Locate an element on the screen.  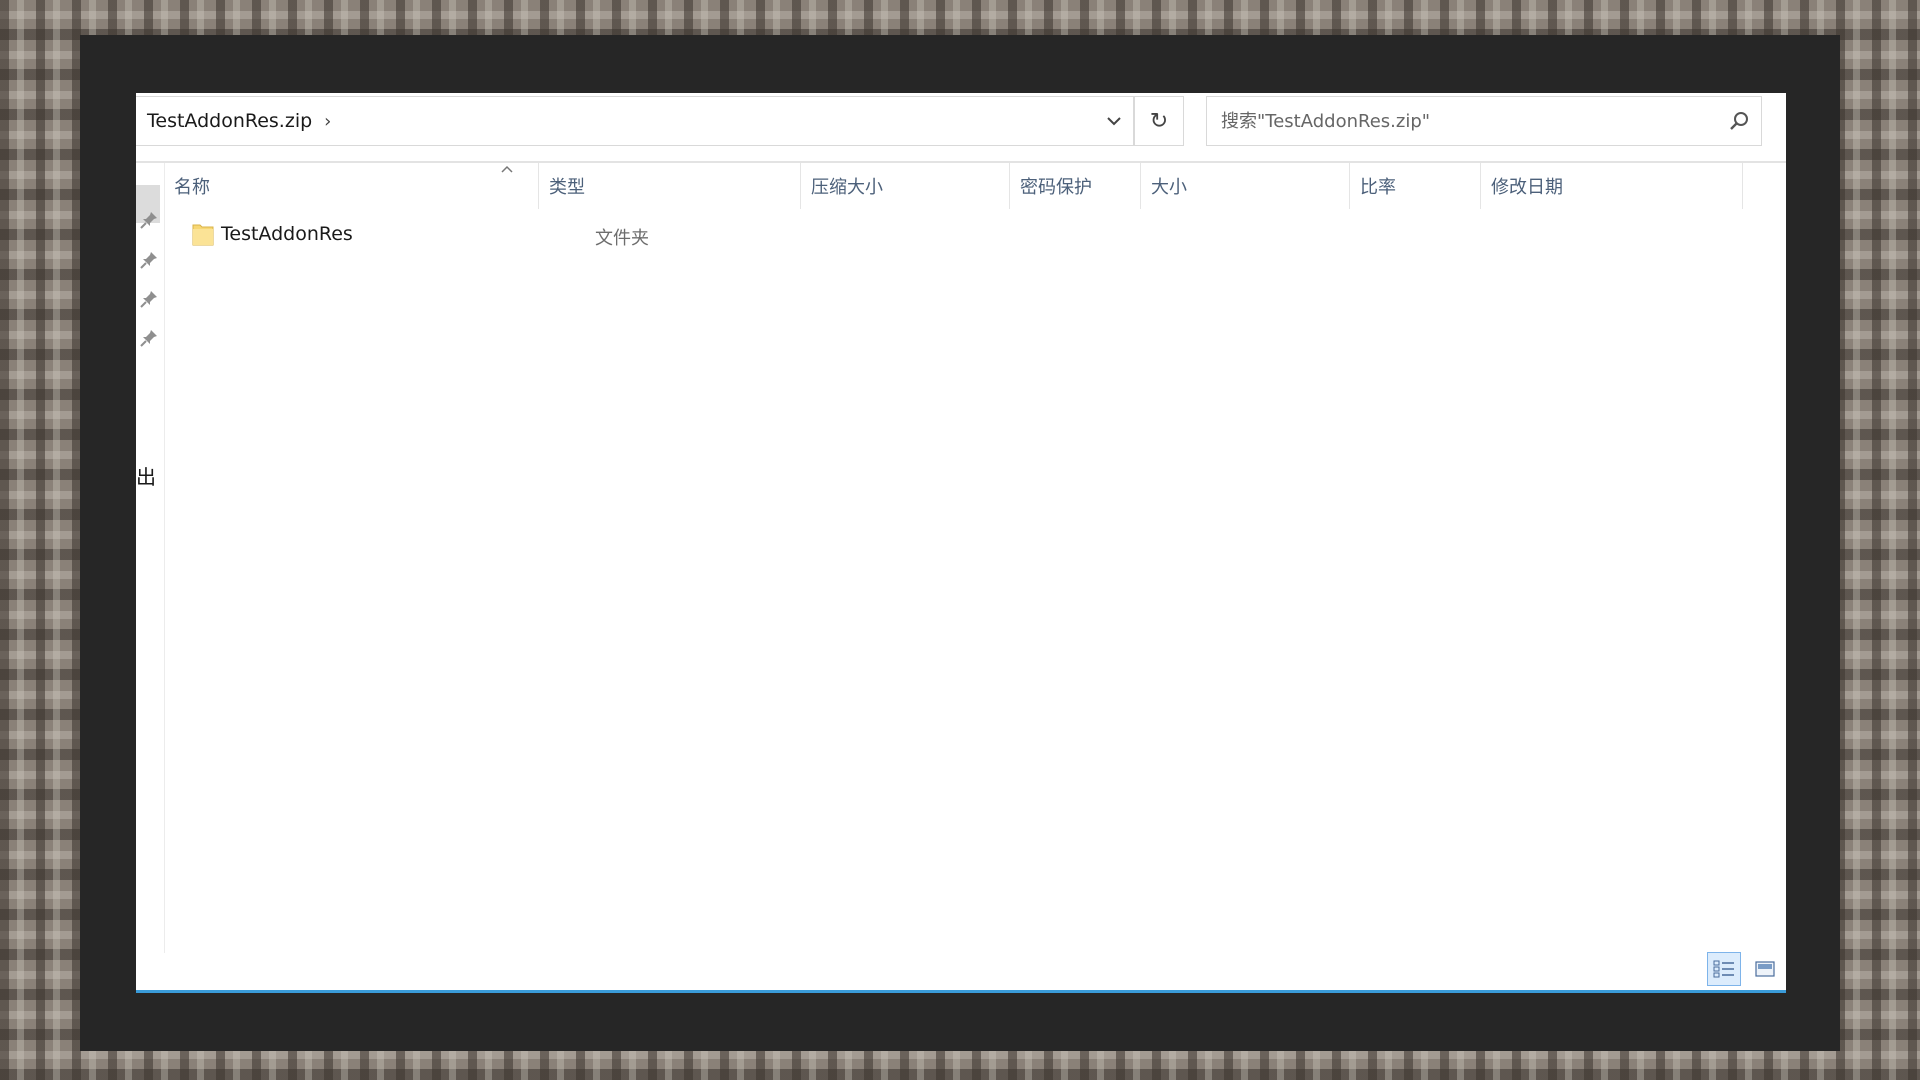
file-type: 文件夹 is located at coordinates (622, 238).